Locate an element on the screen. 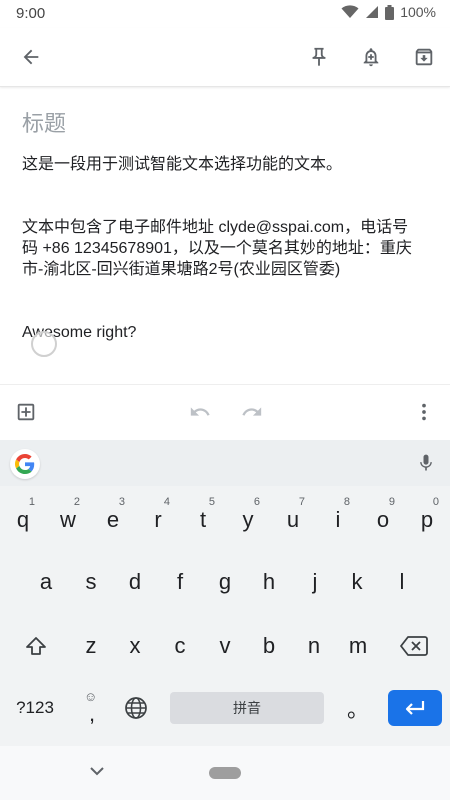  key-label: i is located at coordinates (338, 519).